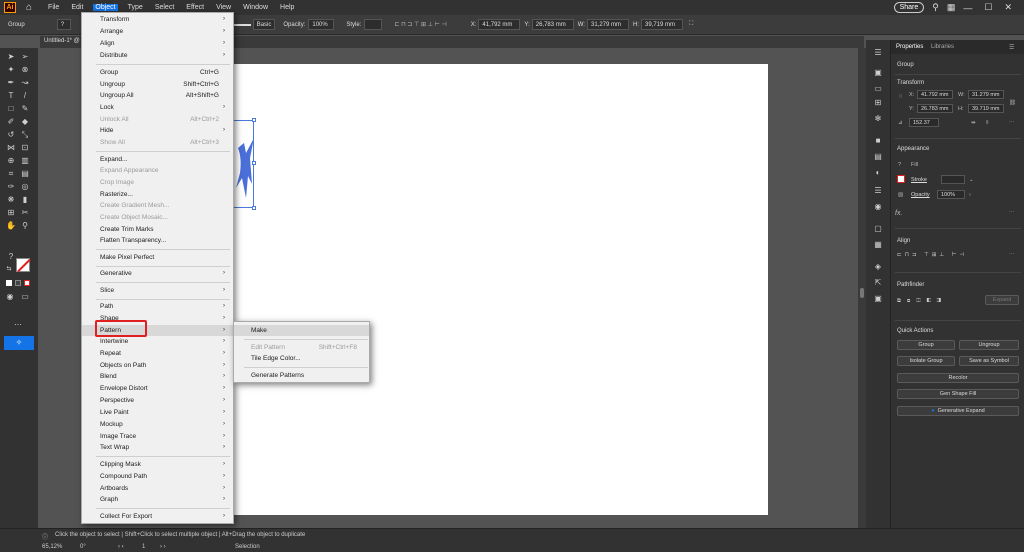 The image size is (1024, 552). What do you see at coordinates (932, 255) in the screenshot?
I see `align-buttons: ⊏⊓⊐ ⊤⊞⊥ ⊢⊣` at bounding box center [932, 255].